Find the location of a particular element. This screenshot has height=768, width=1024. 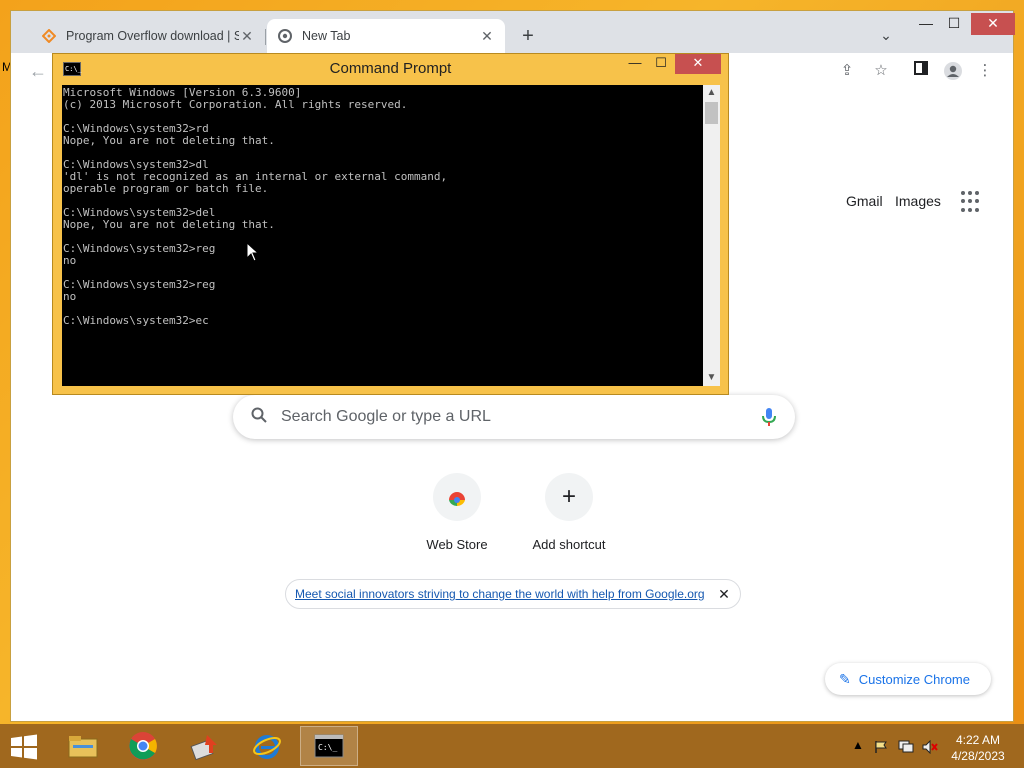

search-box: Search Google or type a URL is located at coordinates (514, 417).